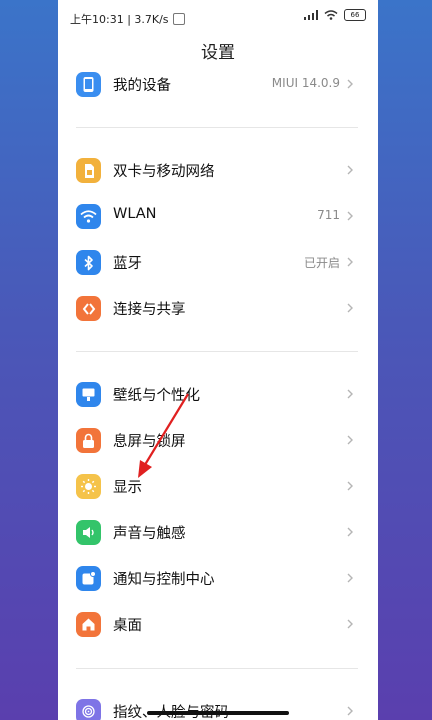 This screenshot has height=720, width=432. I want to click on bluetooth-icon, so click(88, 262).